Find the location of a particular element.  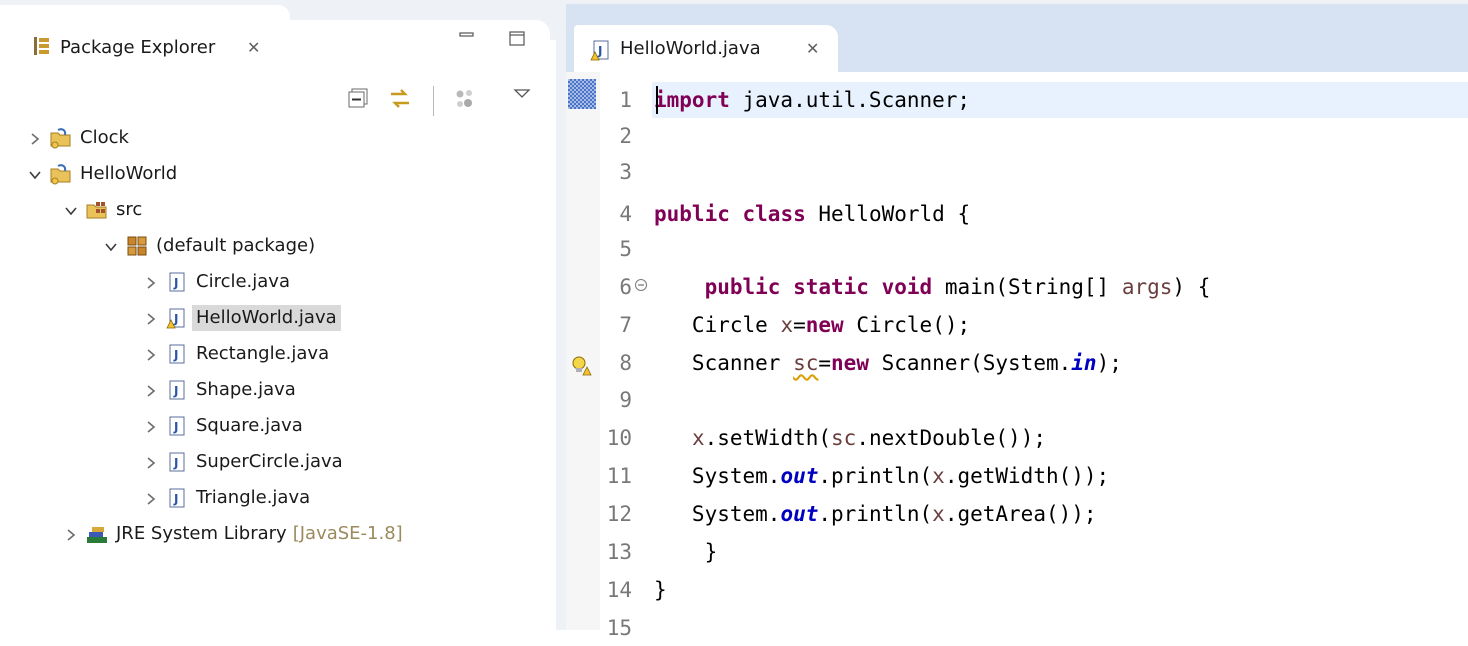

package-explorer-title: Package Explorer is located at coordinates (137, 48).